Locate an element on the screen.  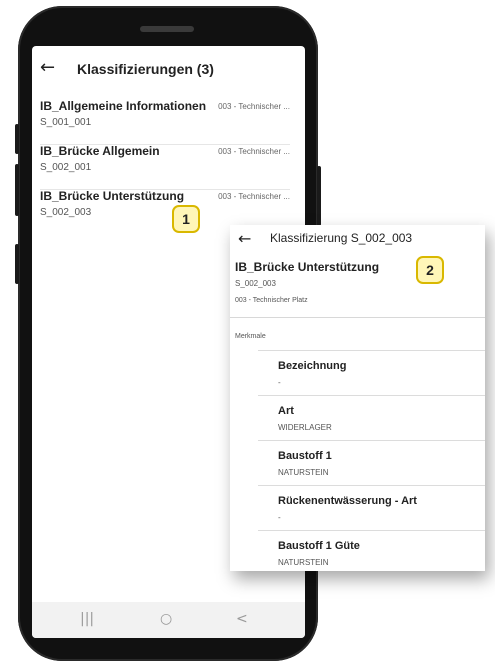
characteristic-label: Rückenentwässerung - Art is located at coordinates (347, 501).